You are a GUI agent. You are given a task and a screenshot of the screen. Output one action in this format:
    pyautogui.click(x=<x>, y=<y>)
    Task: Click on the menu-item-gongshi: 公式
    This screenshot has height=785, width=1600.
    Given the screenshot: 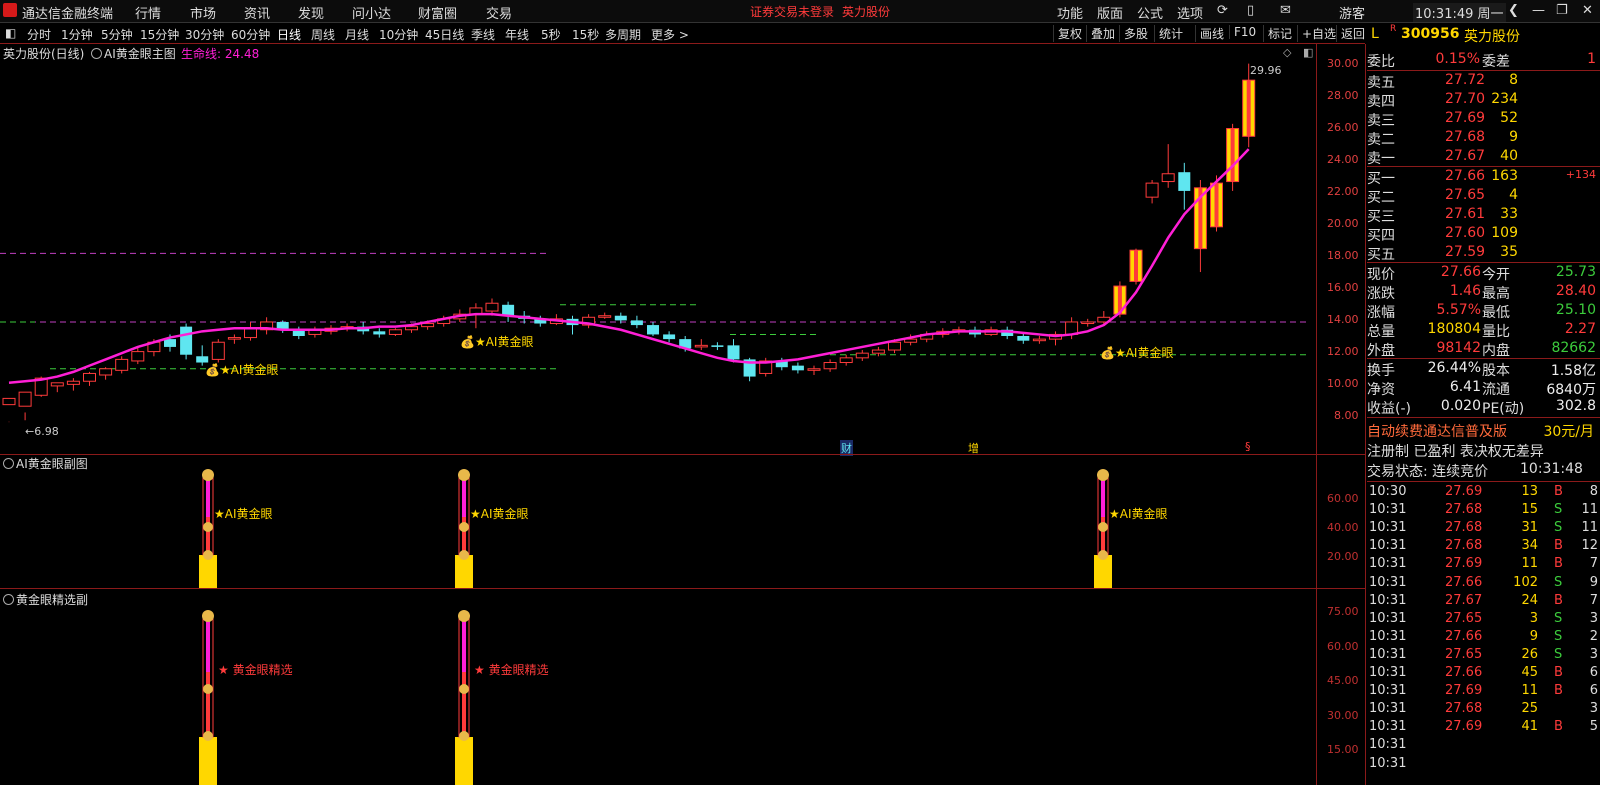 What is the action you would take?
    pyautogui.click(x=1150, y=12)
    